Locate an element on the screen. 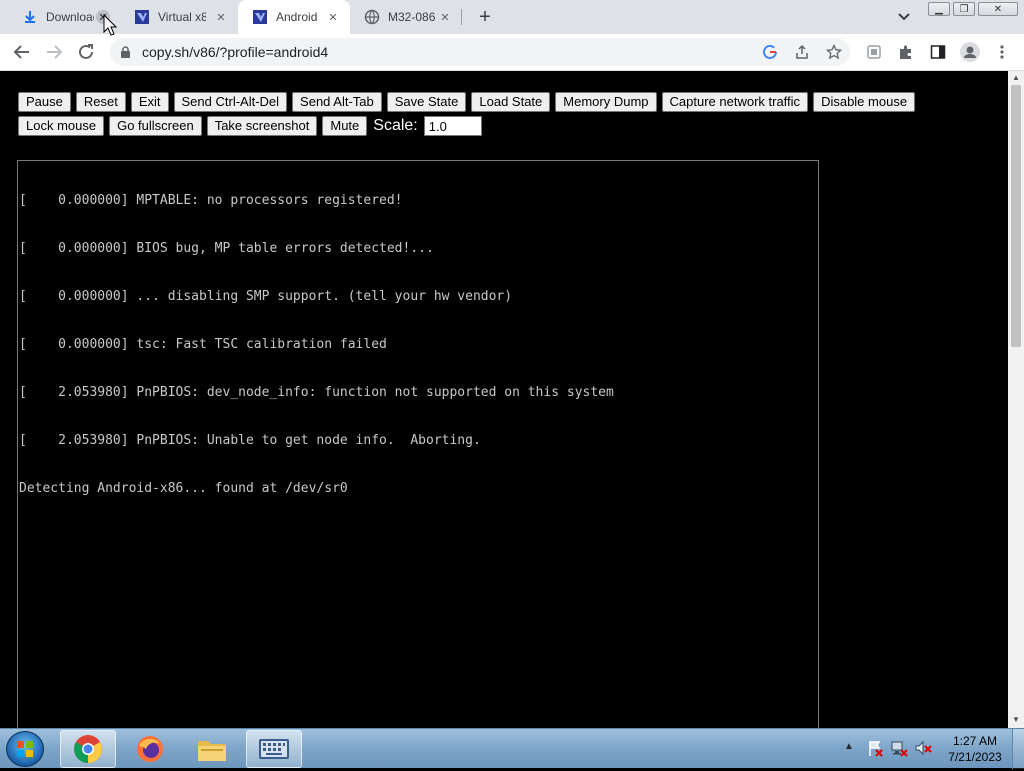  share-icon is located at coordinates (802, 52).